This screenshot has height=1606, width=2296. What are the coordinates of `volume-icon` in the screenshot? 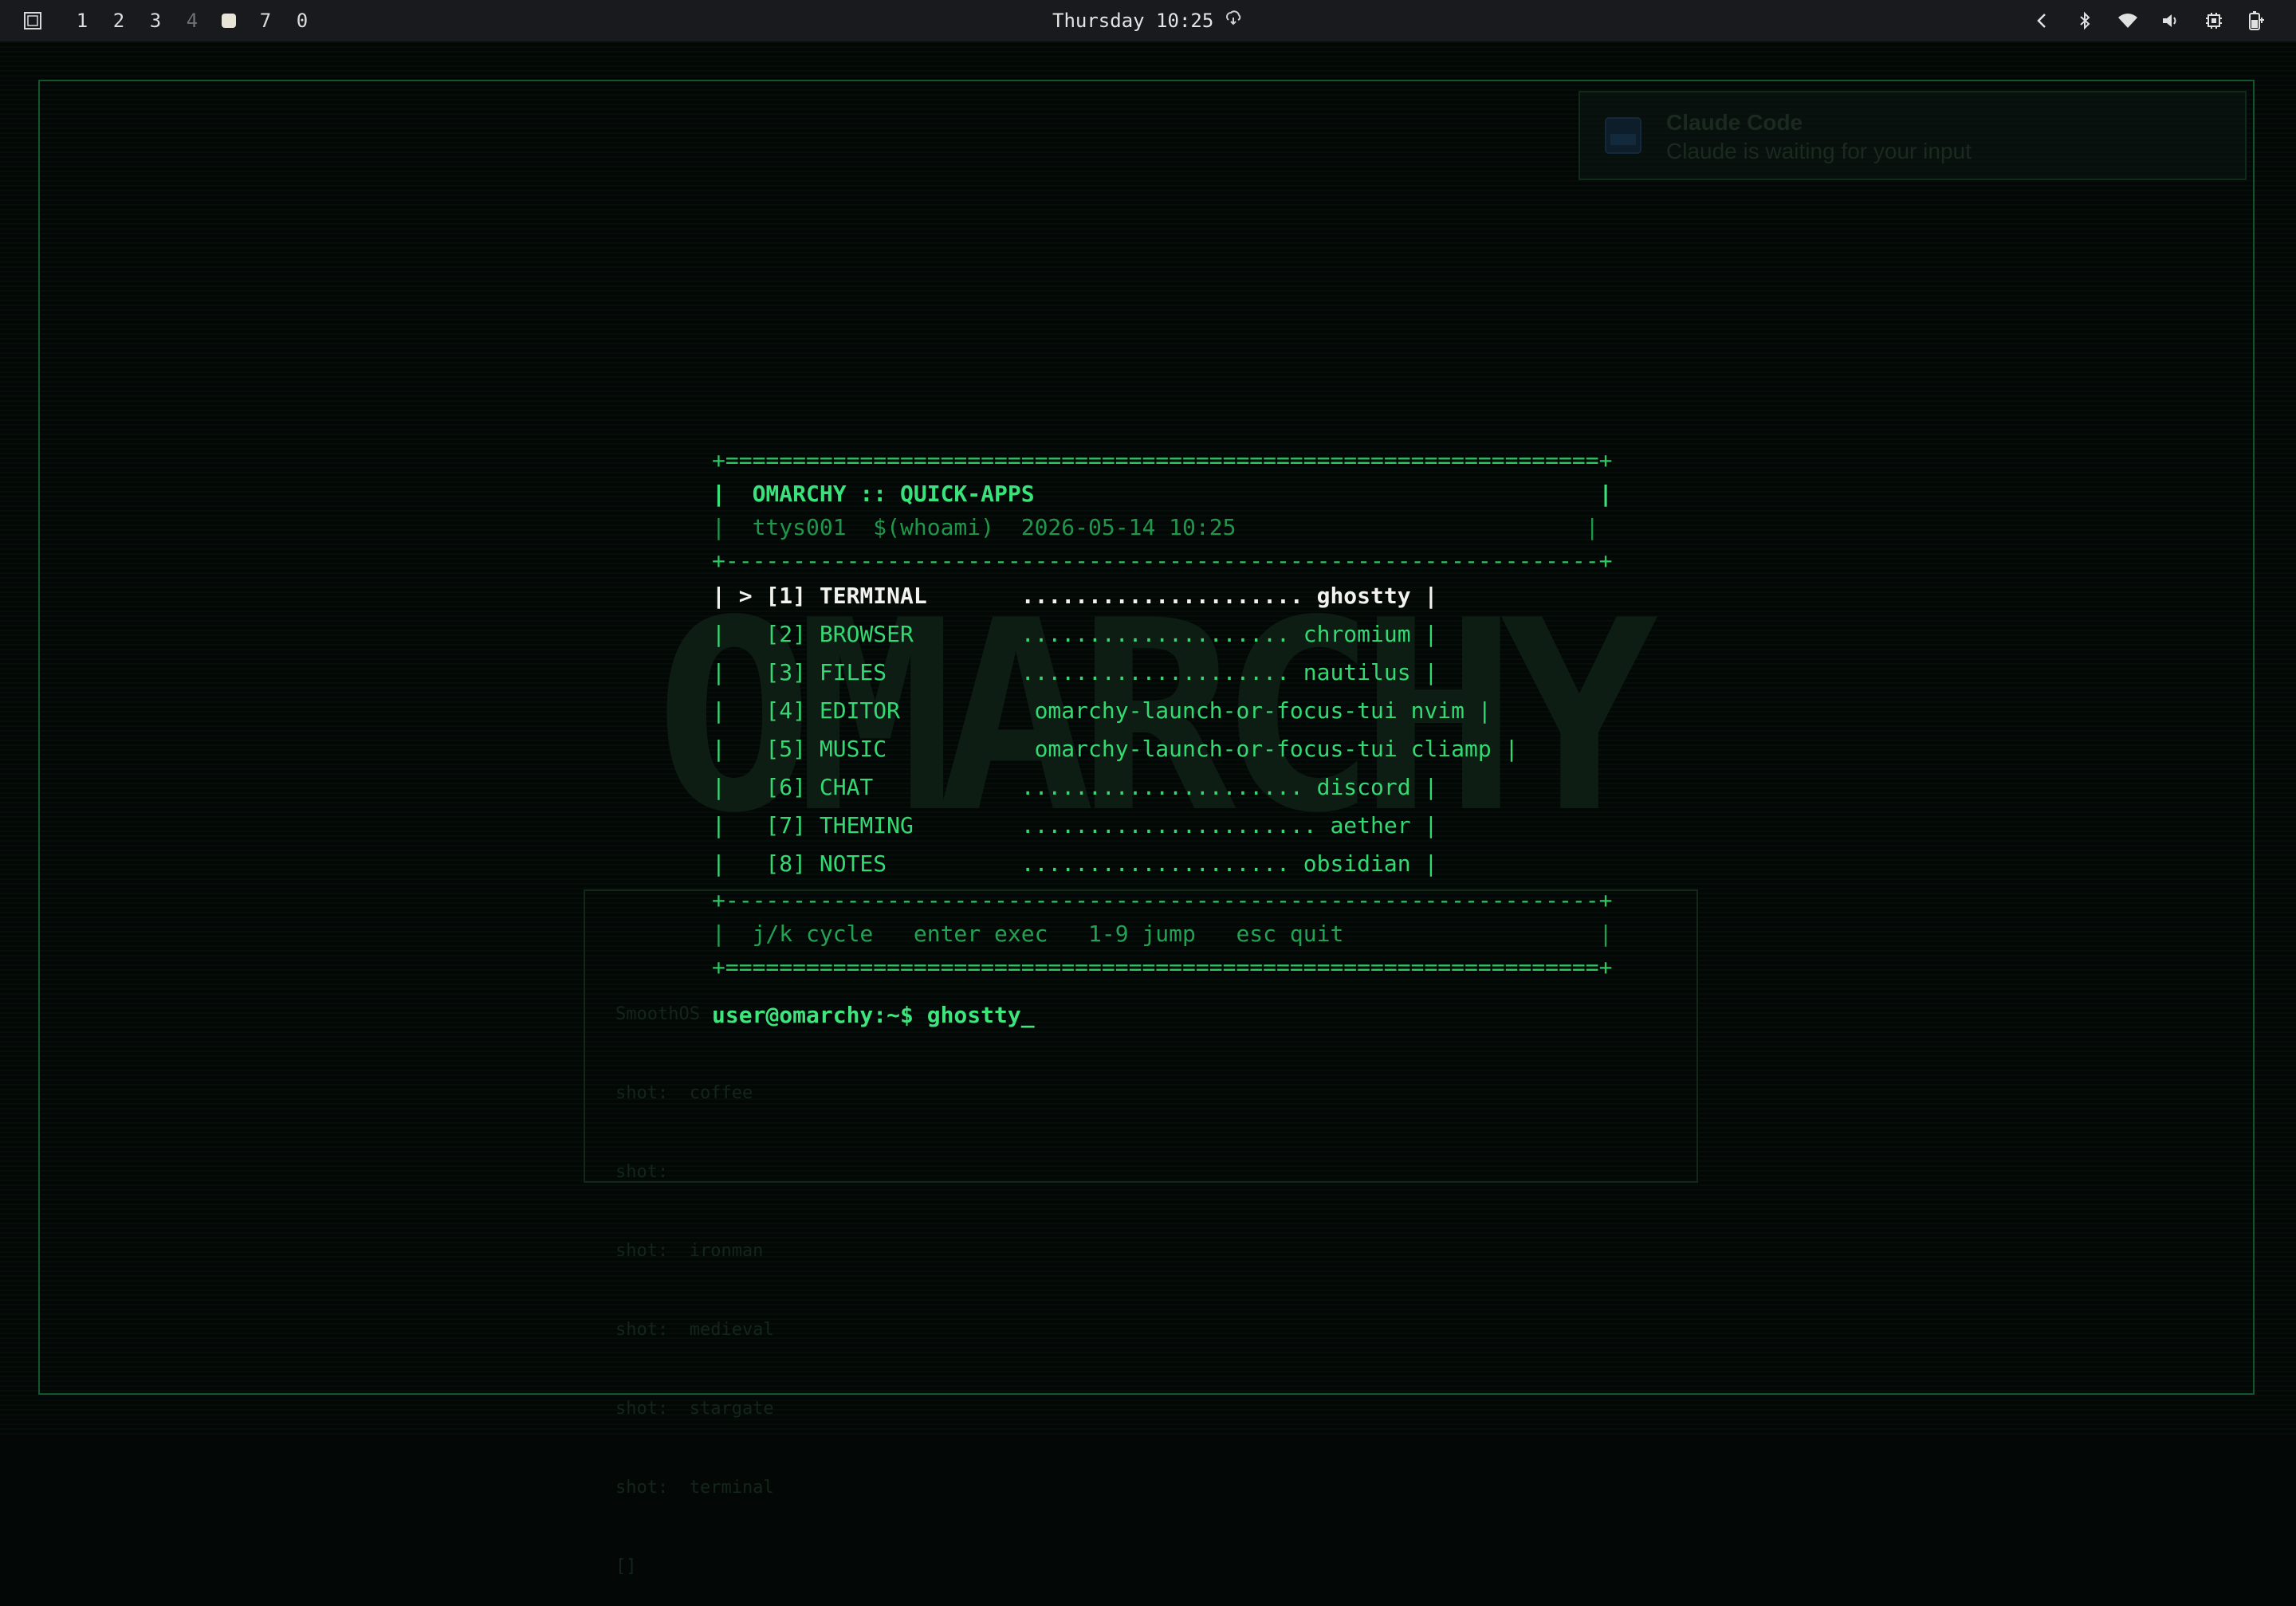 It's located at (2170, 20).